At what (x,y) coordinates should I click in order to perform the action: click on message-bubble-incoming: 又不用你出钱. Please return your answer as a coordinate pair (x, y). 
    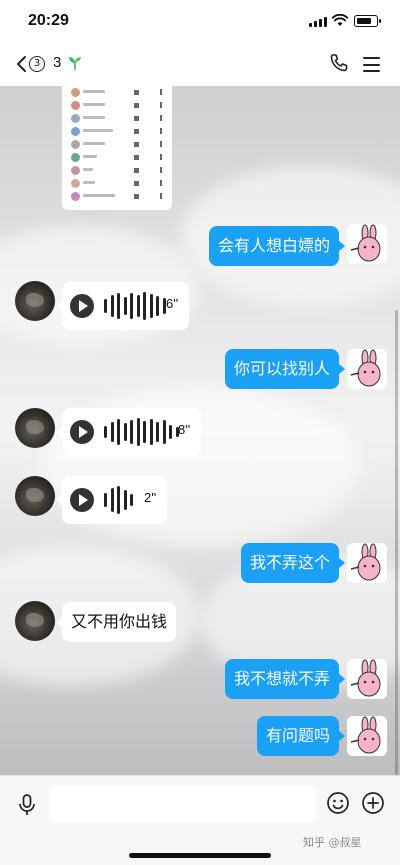
    Looking at the image, I should click on (116, 622).